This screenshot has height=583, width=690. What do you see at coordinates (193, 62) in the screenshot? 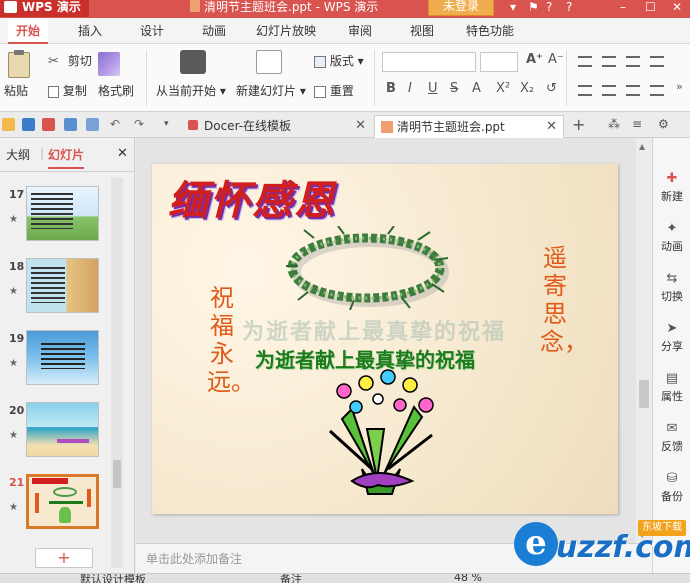
I see `play-from-current-icon-wrap` at bounding box center [193, 62].